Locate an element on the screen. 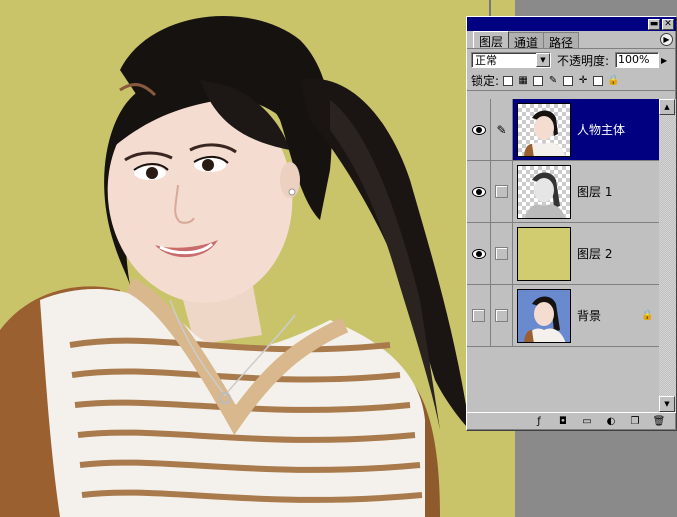 The image size is (677, 517). layer-name: 图层 2 is located at coordinates (595, 254).